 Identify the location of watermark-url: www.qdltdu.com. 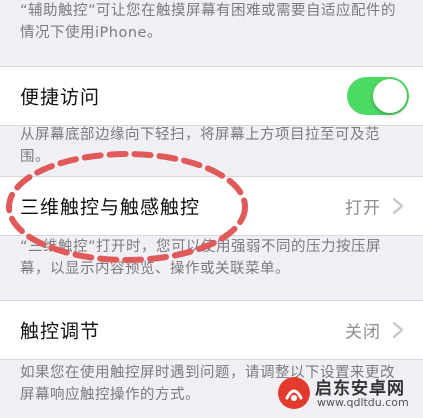
(363, 402).